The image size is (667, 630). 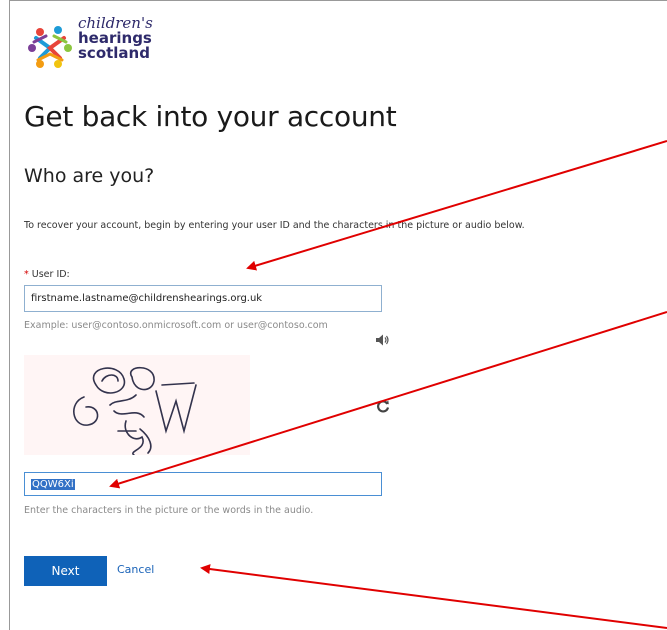 I want to click on speaker-icon, so click(x=382, y=340).